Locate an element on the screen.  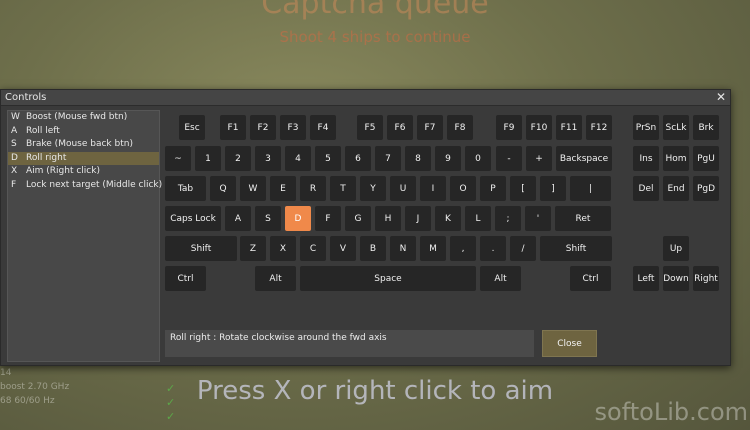
key-2: 2 is located at coordinates (238, 158).